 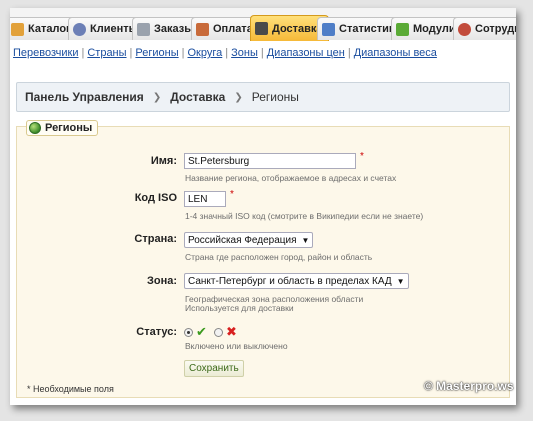 What do you see at coordinates (402, 29) in the screenshot?
I see `modules-icon` at bounding box center [402, 29].